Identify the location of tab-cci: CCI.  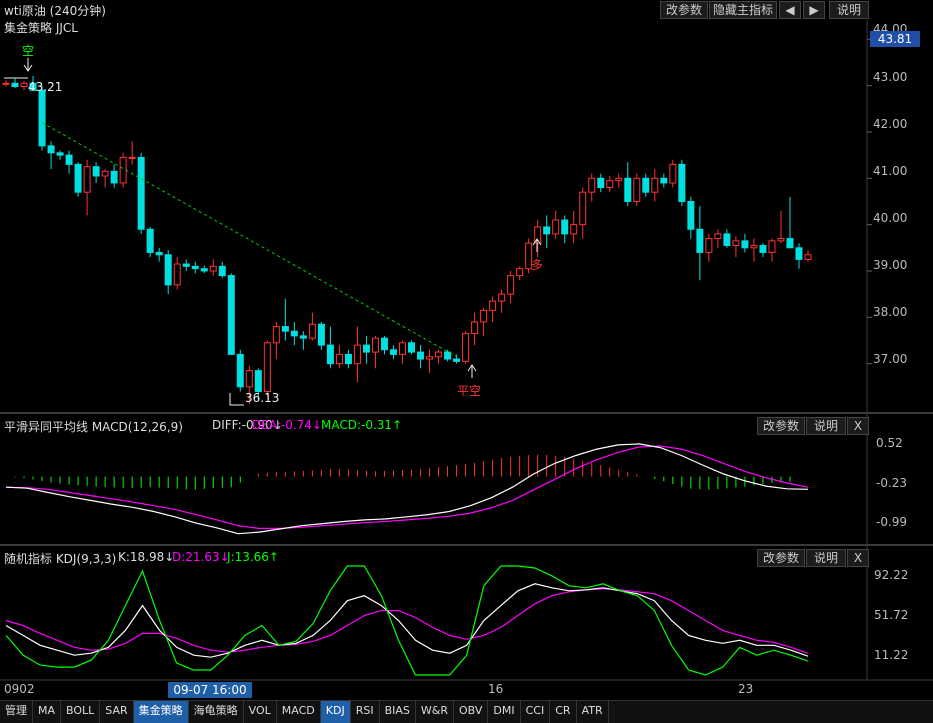
(536, 712).